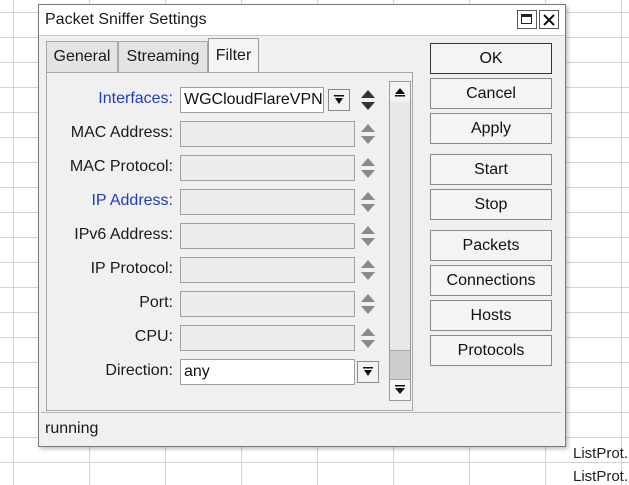 This screenshot has width=629, height=485. Describe the element at coordinates (368, 236) in the screenshot. I see `ipv6-address-updown-icon` at that location.